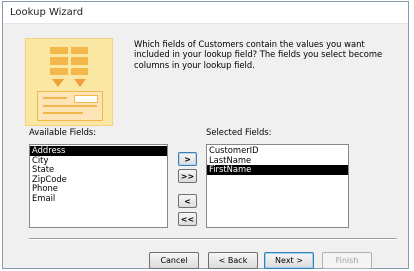 Image resolution: width=414 pixels, height=271 pixels. What do you see at coordinates (98, 150) in the screenshot?
I see `list-item: Address` at bounding box center [98, 150].